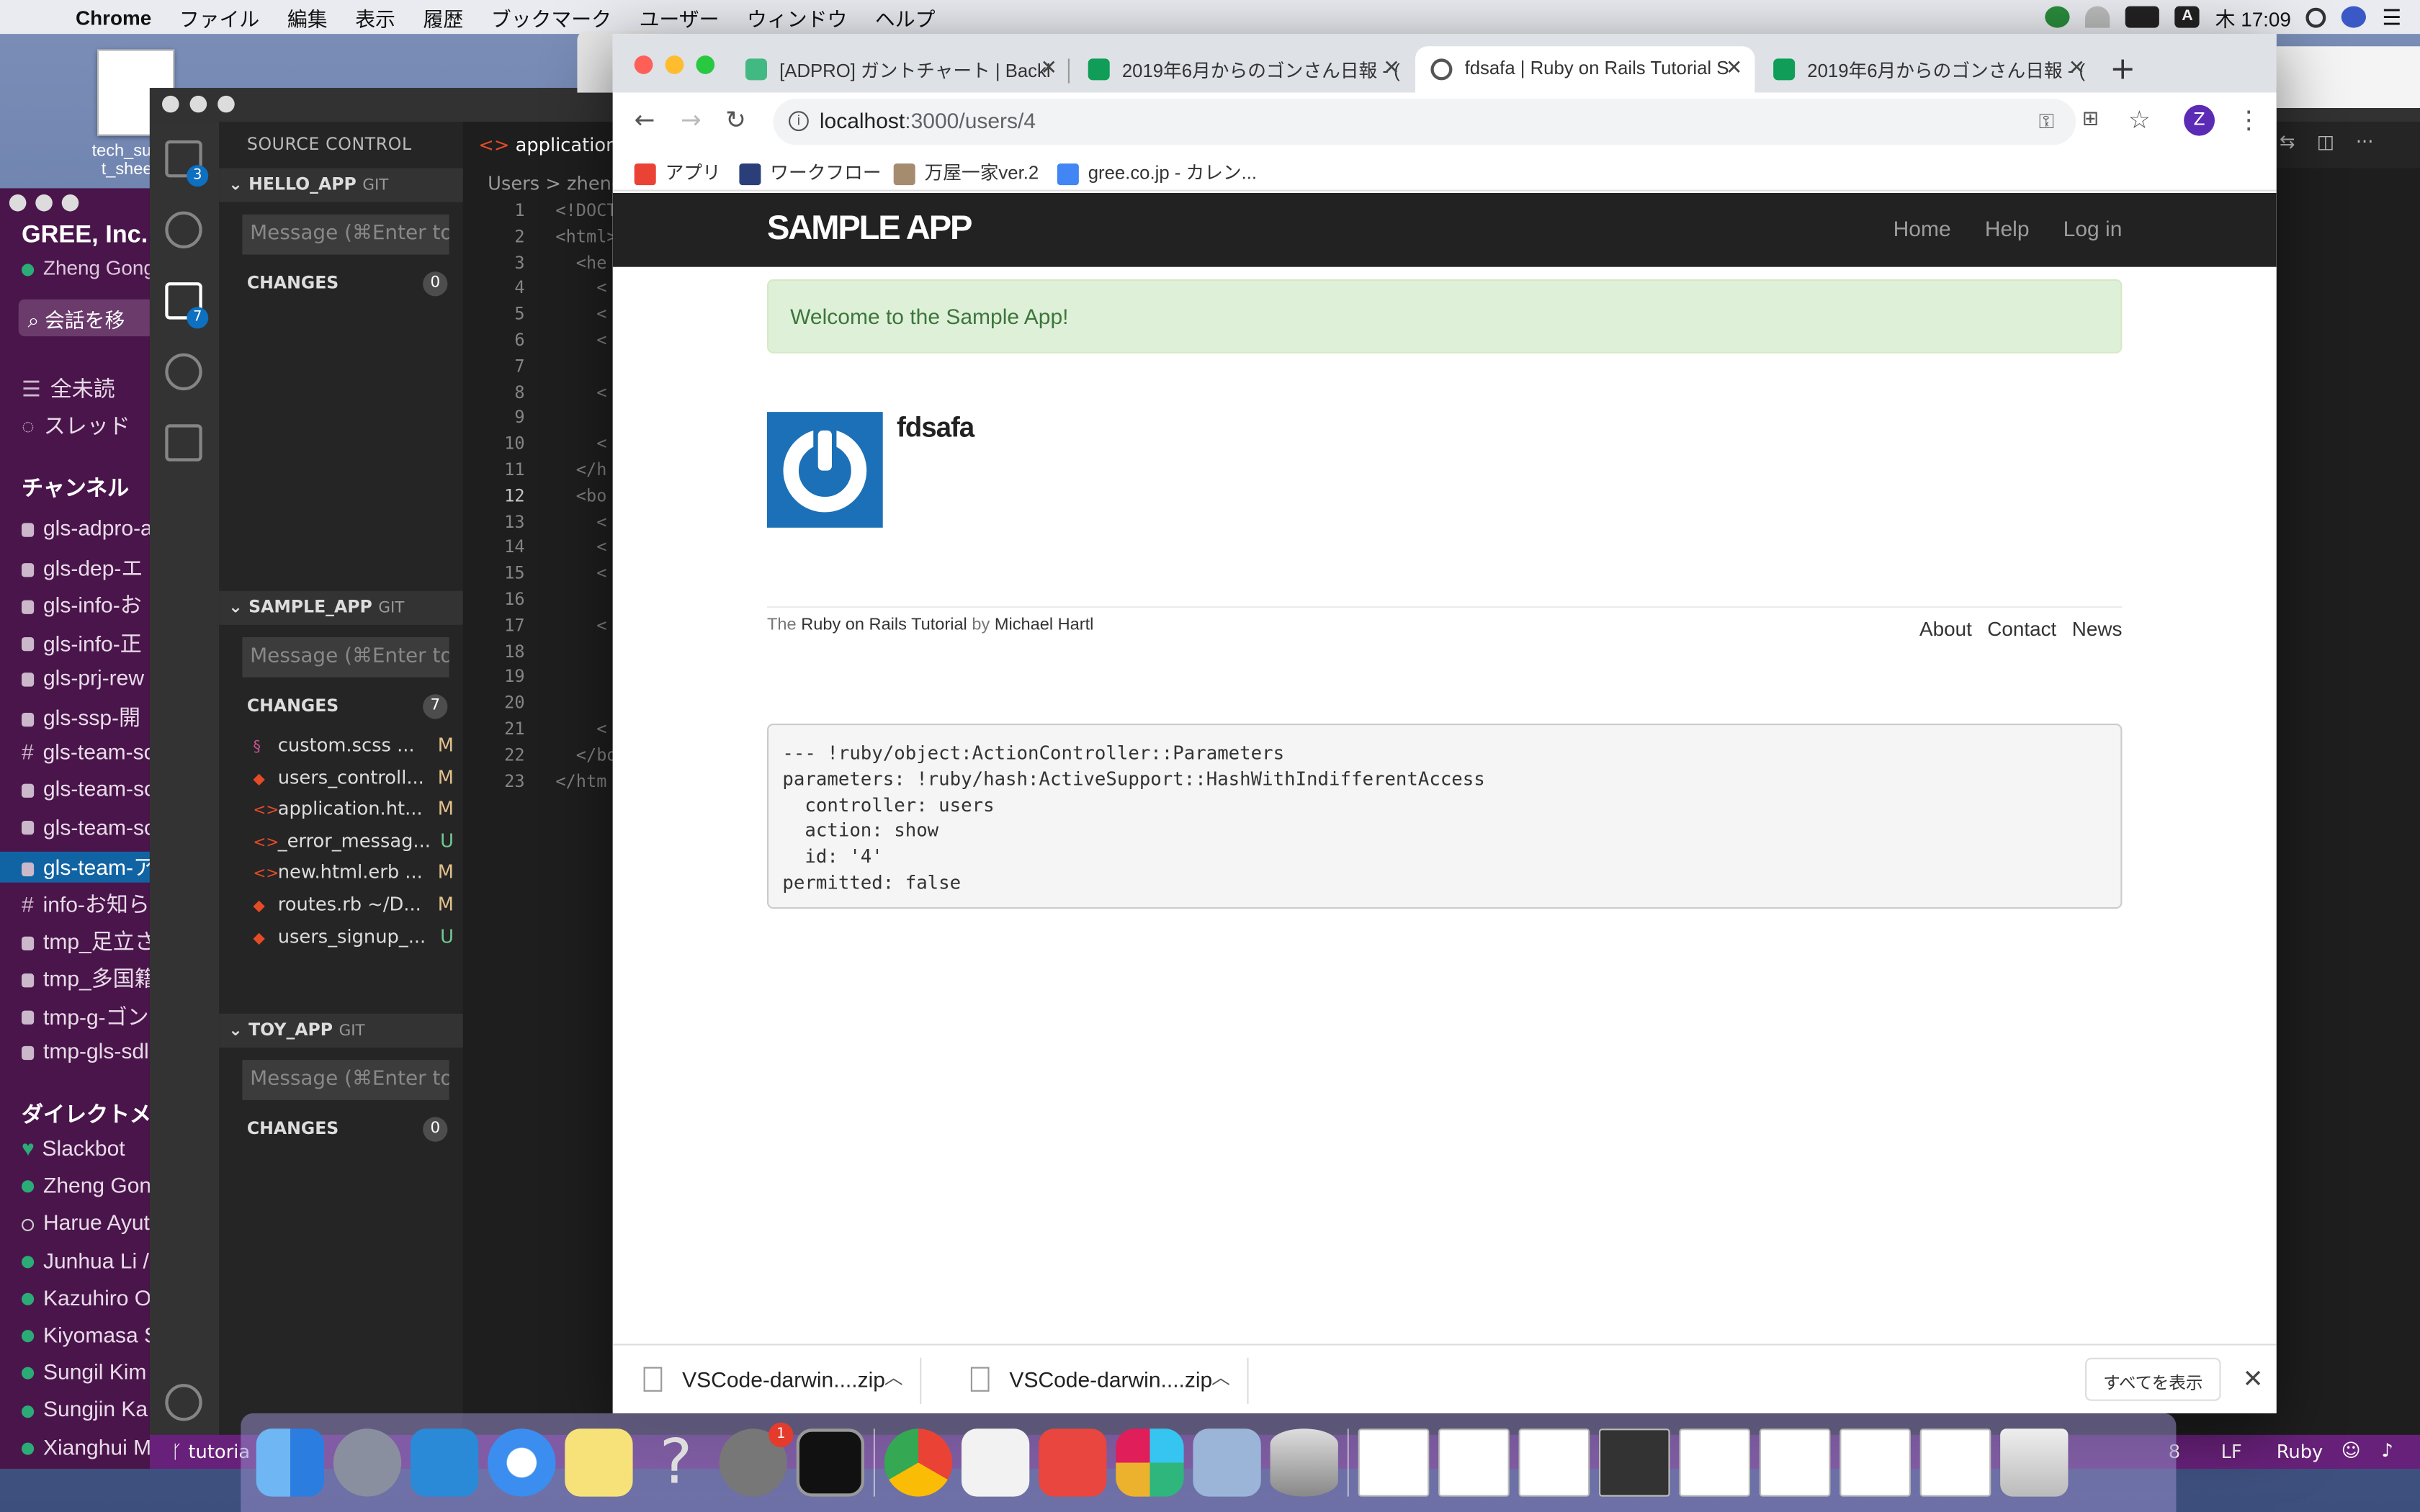 The image size is (2420, 1512). What do you see at coordinates (82, 642) in the screenshot?
I see `channel-item: gls-info-正` at bounding box center [82, 642].